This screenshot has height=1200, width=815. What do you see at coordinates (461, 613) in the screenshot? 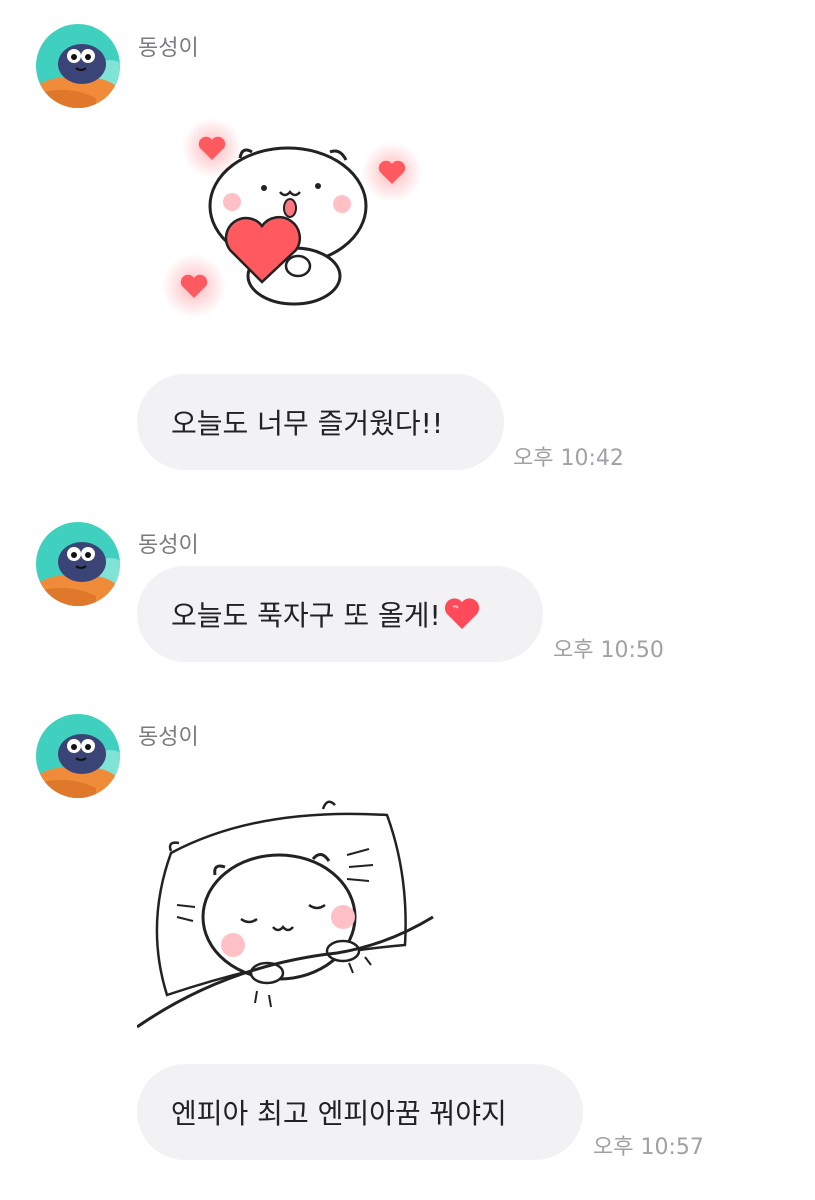
I see `red-heart-emoji-icon` at bounding box center [461, 613].